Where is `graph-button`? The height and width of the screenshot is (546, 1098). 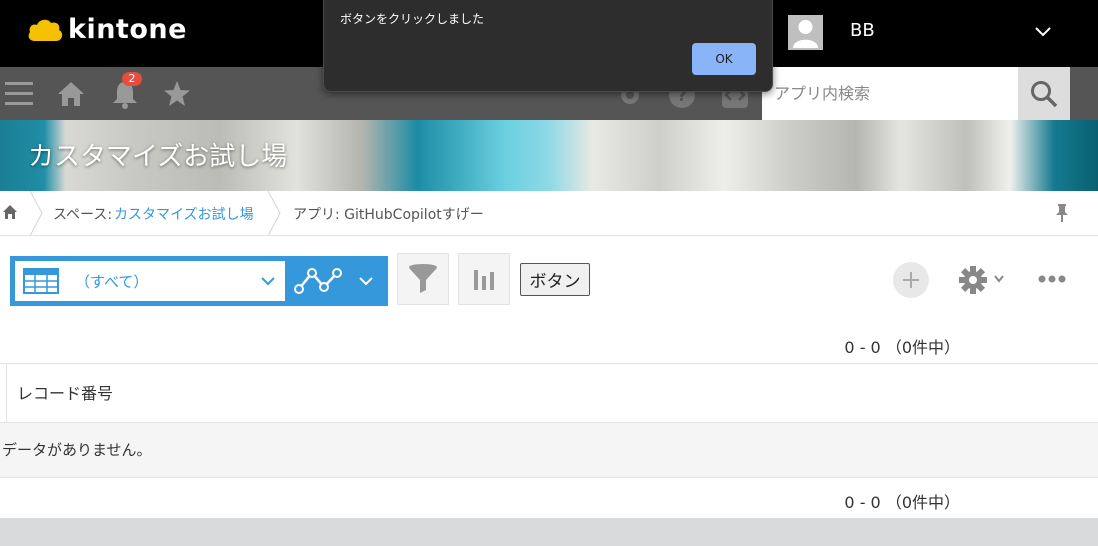 graph-button is located at coordinates (484, 279).